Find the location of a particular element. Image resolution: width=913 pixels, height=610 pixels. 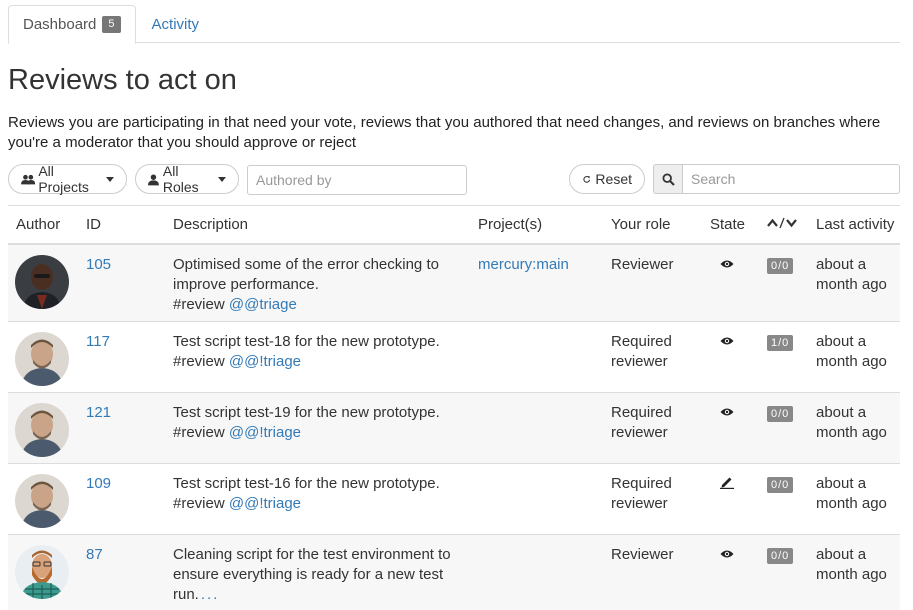

tab-activity: Activity is located at coordinates (176, 24).